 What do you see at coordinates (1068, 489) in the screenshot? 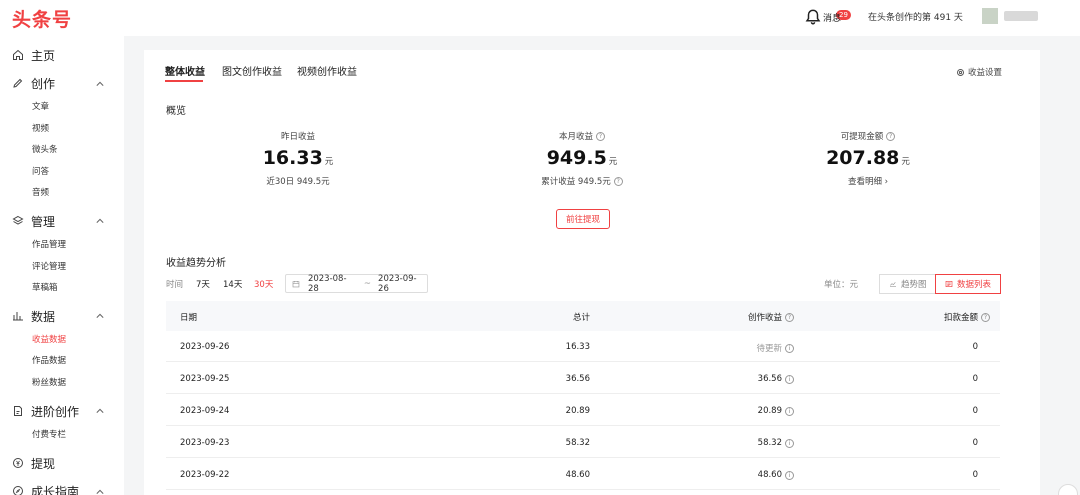
I see `floating-help-button` at bounding box center [1068, 489].